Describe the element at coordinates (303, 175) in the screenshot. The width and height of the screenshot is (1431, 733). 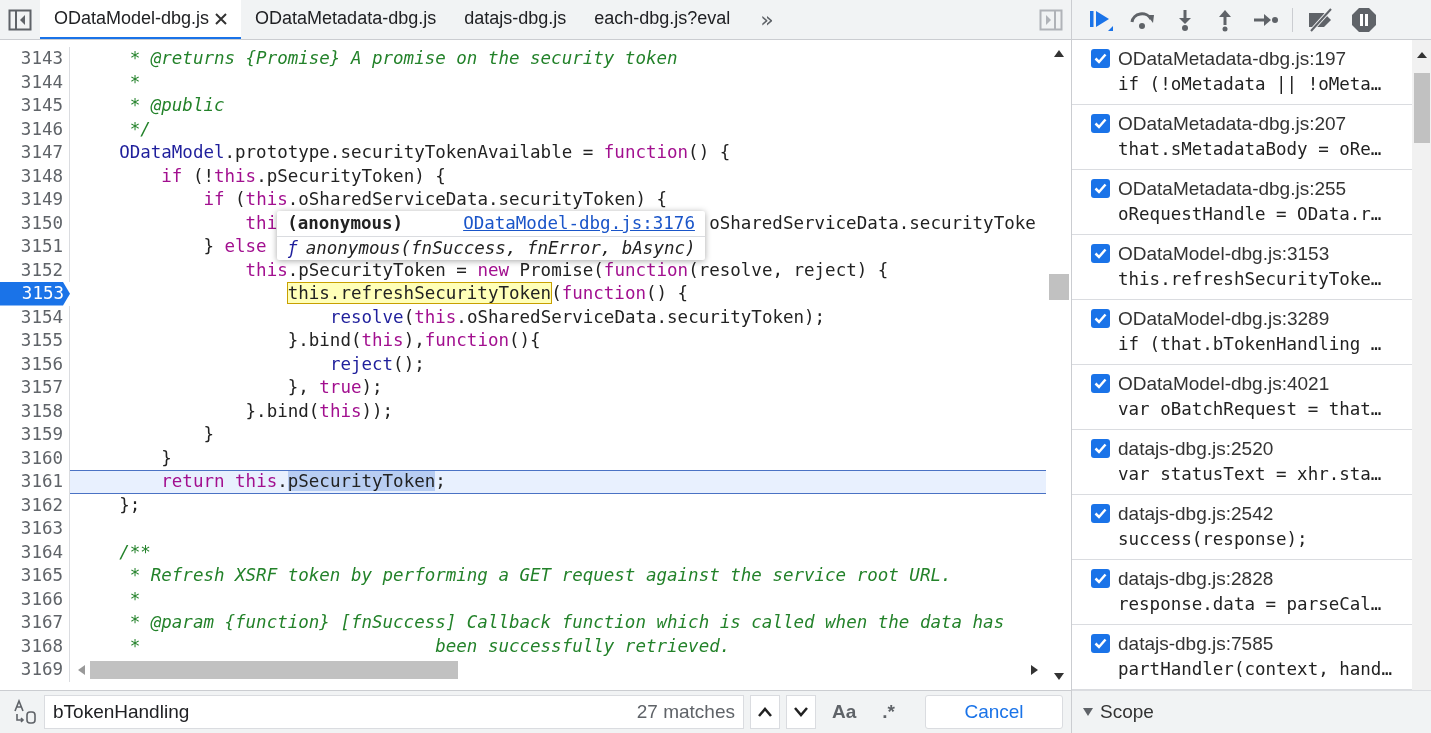
I see `code-line: if (!this.pSecurityToken) {` at that location.